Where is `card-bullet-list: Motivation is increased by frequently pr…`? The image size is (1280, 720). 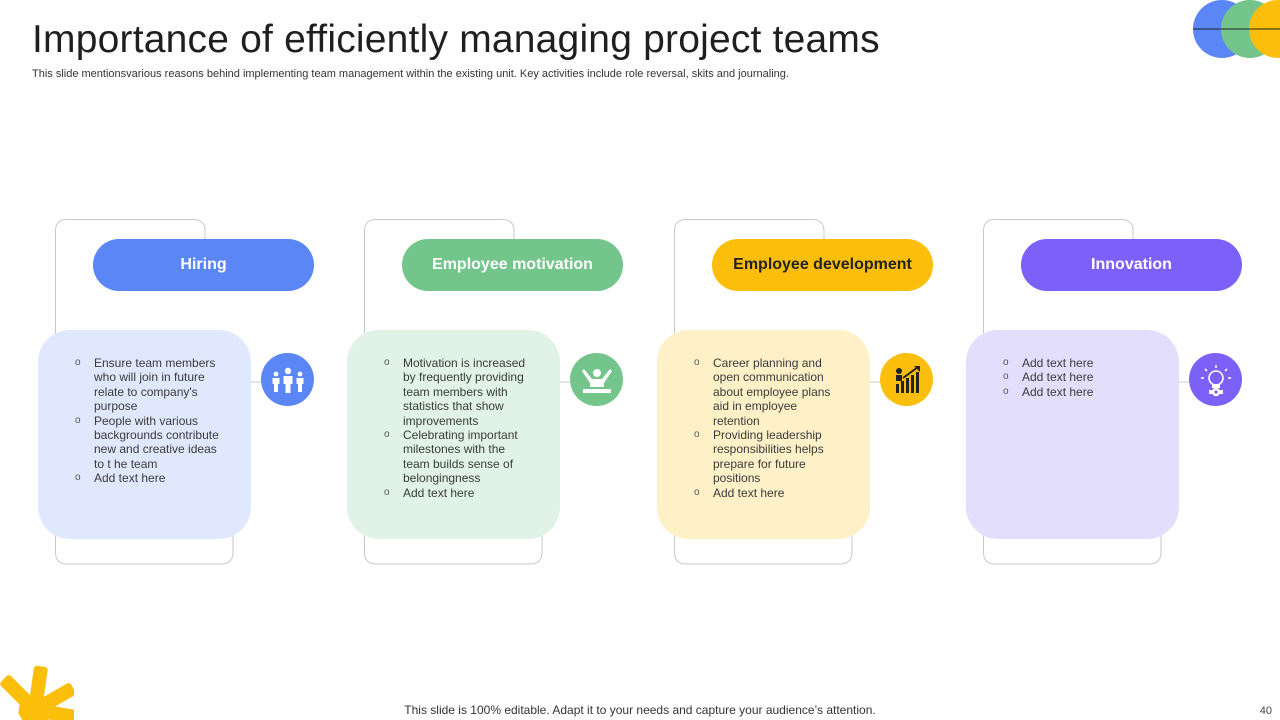 card-bullet-list: Motivation is increased by frequently pr… is located at coordinates (459, 428).